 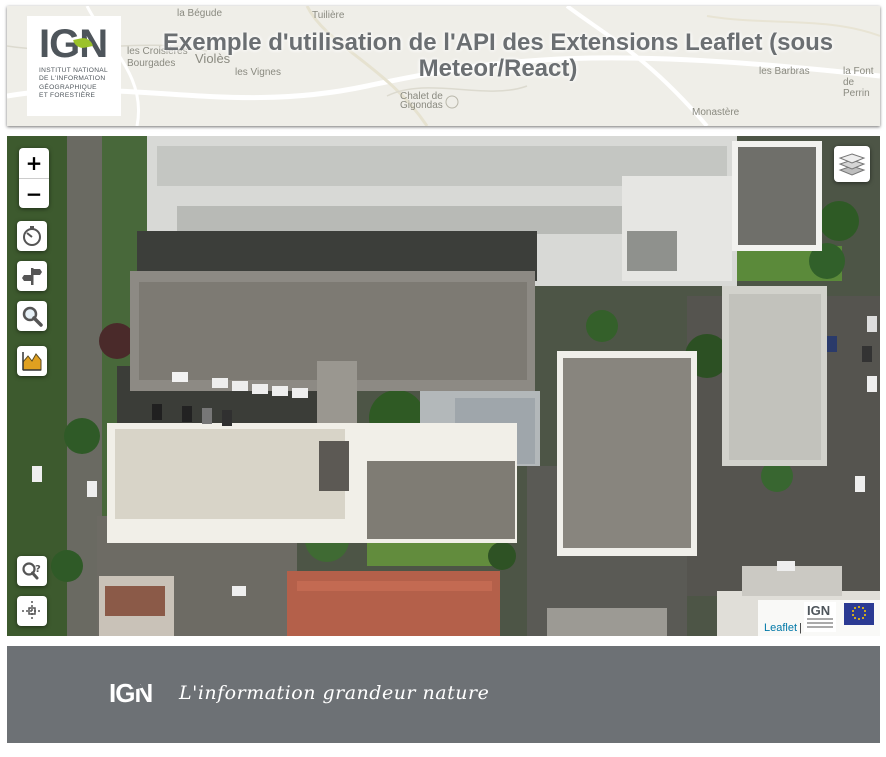 I want to click on isochrone-icon, so click(x=32, y=236).